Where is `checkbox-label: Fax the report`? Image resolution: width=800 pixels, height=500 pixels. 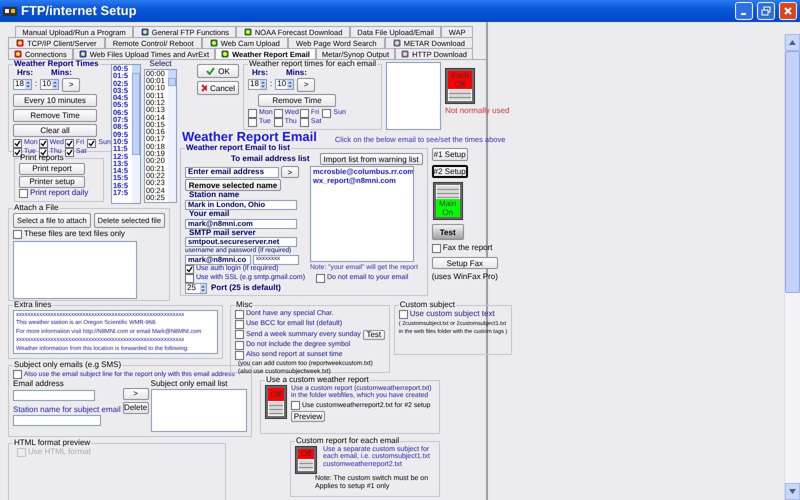 checkbox-label: Fax the report is located at coordinates (467, 249).